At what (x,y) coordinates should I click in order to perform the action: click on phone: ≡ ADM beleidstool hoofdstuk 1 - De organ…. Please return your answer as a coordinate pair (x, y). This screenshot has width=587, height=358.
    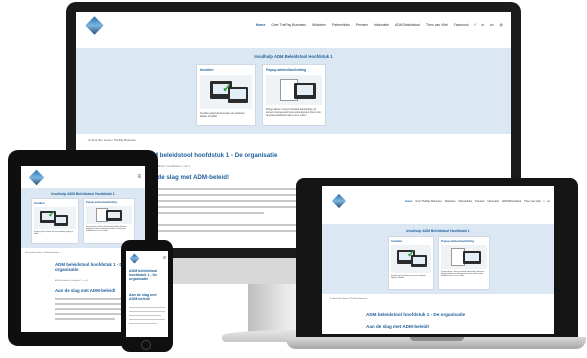
    Looking at the image, I should click on (147, 296).